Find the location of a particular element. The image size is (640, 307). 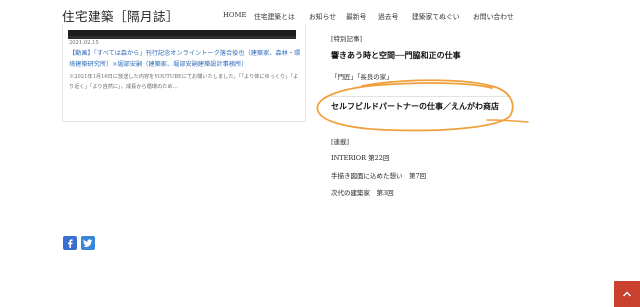

nav-item-tenugui: 建築家てぬぐい is located at coordinates (436, 16).